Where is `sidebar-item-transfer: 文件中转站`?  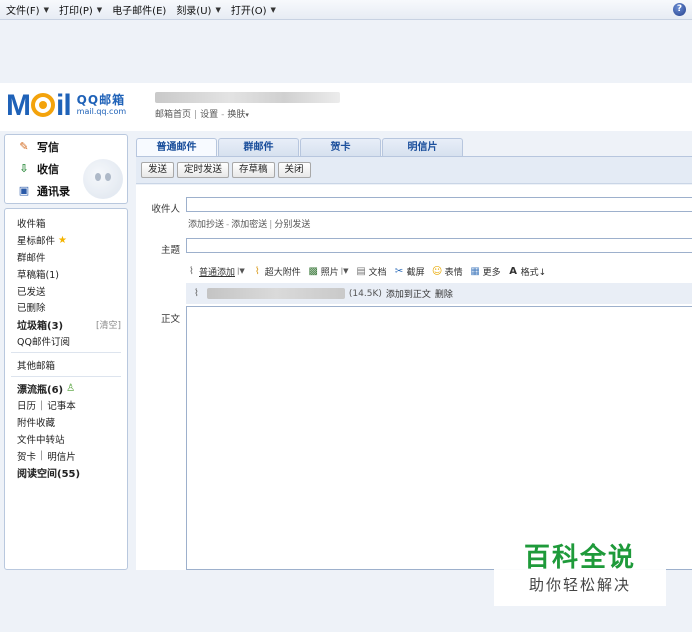
sidebar-item-transfer: 文件中转站 is located at coordinates (66, 439).